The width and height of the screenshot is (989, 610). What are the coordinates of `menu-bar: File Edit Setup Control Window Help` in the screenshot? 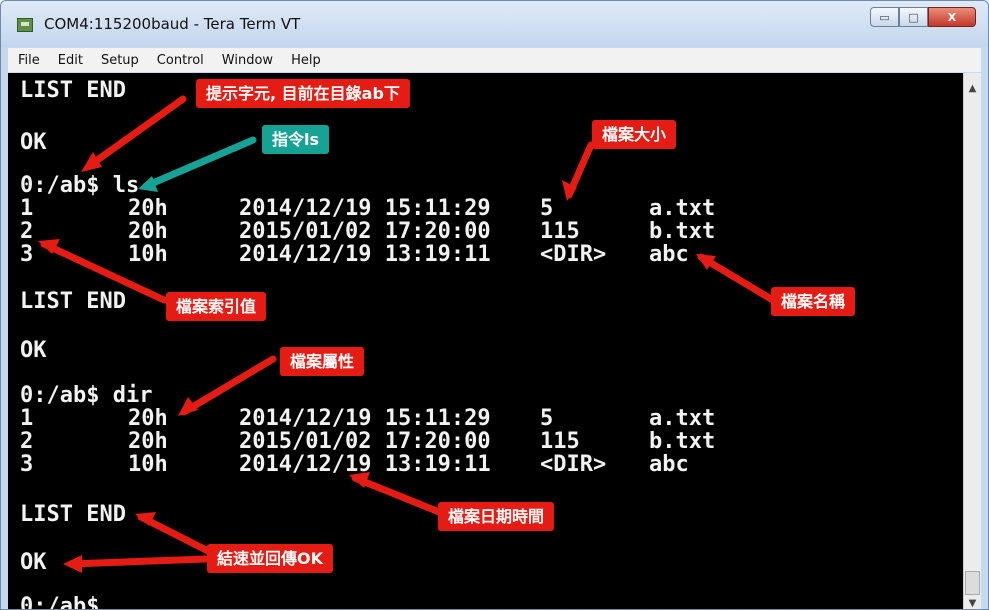 It's located at (494, 60).